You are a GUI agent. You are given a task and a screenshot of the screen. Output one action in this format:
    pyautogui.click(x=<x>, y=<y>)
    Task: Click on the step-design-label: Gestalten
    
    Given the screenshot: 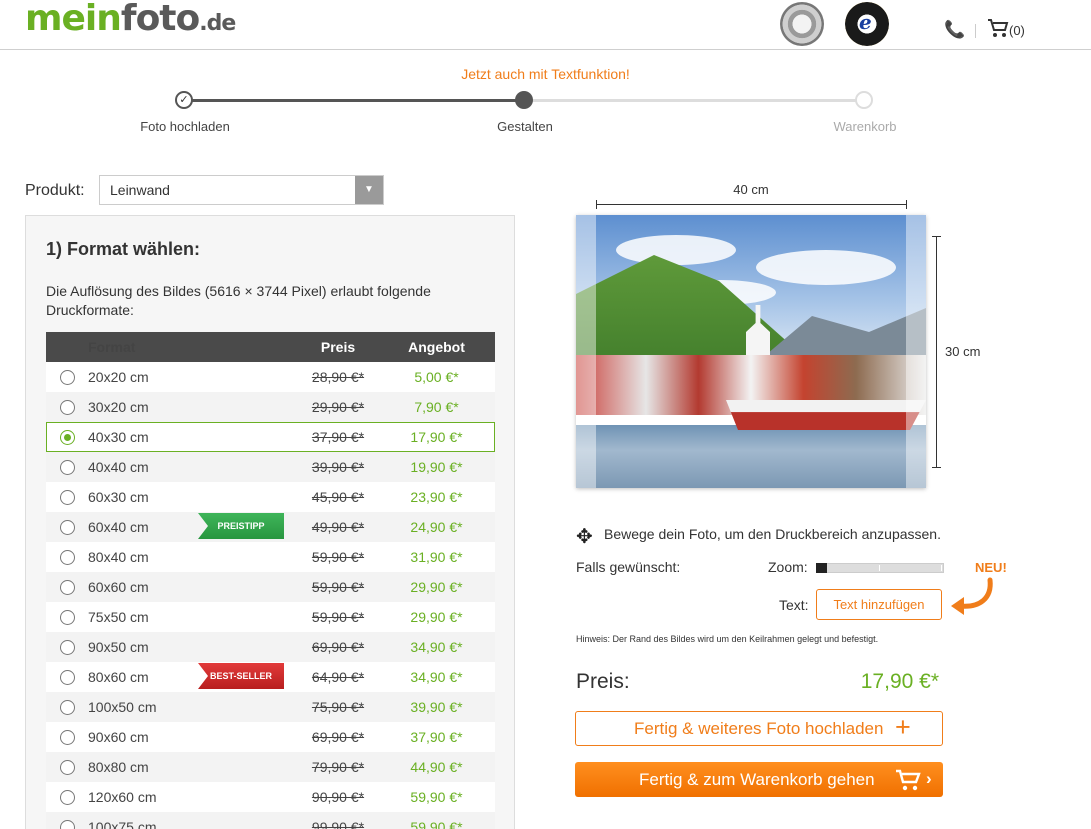 What is the action you would take?
    pyautogui.click(x=525, y=126)
    